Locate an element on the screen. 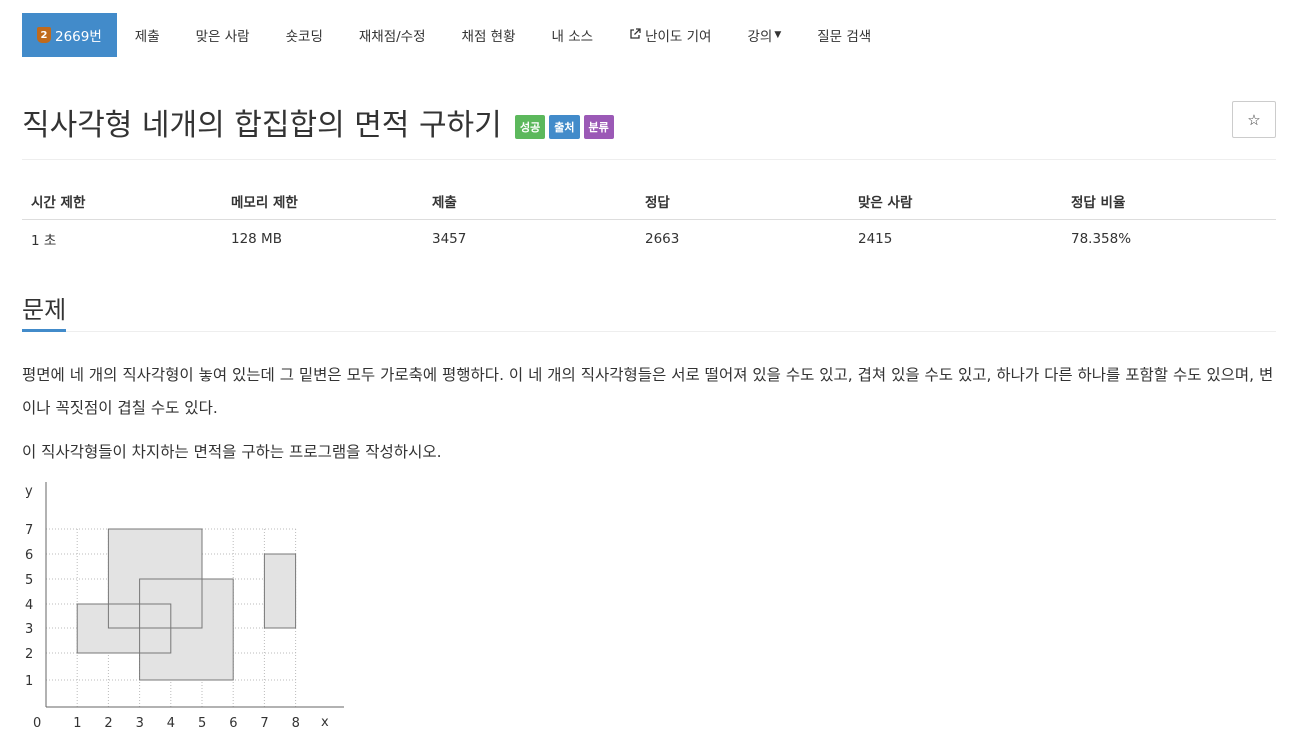 This screenshot has height=746, width=1309. star-icon: ☆ is located at coordinates (1254, 119).